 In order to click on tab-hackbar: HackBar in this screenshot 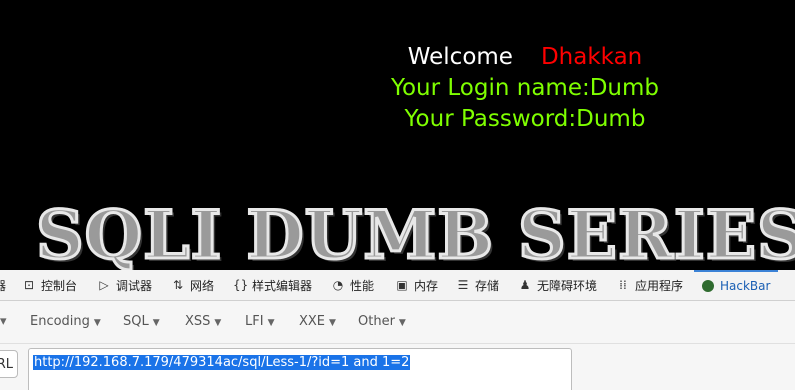, I will do `click(736, 285)`.